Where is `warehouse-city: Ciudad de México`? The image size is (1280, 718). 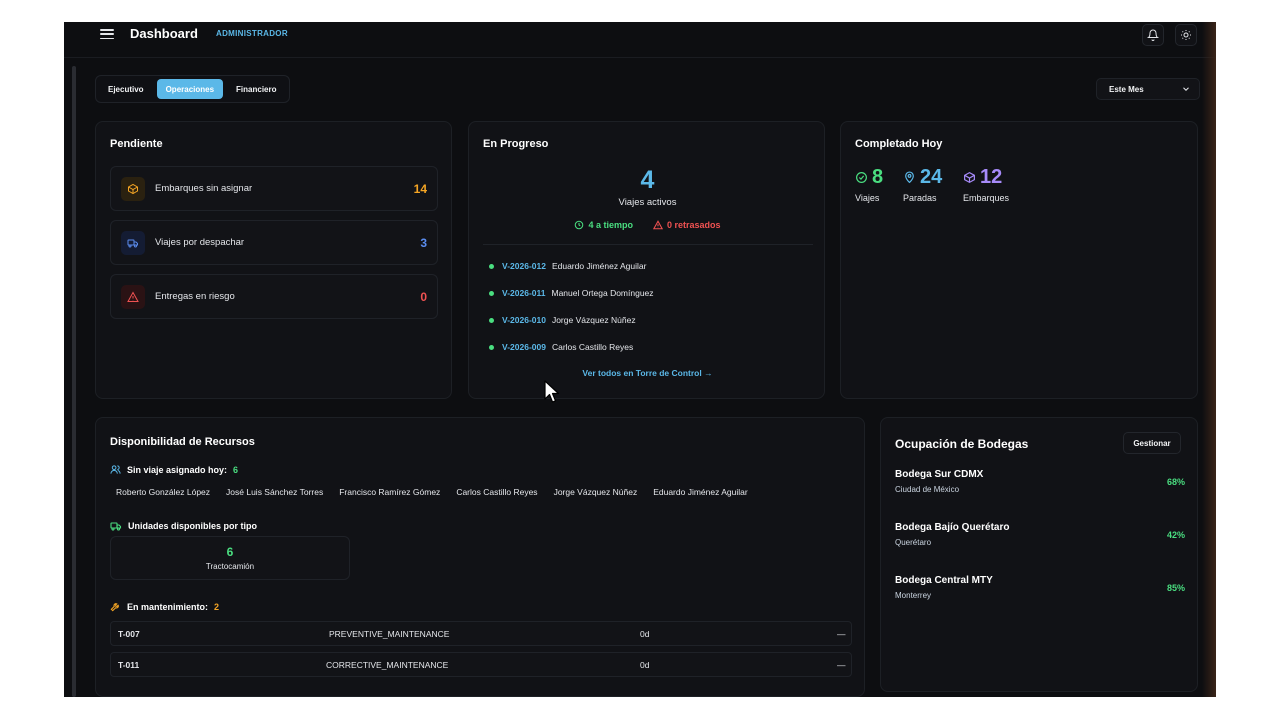
warehouse-city: Ciudad de México is located at coordinates (927, 489).